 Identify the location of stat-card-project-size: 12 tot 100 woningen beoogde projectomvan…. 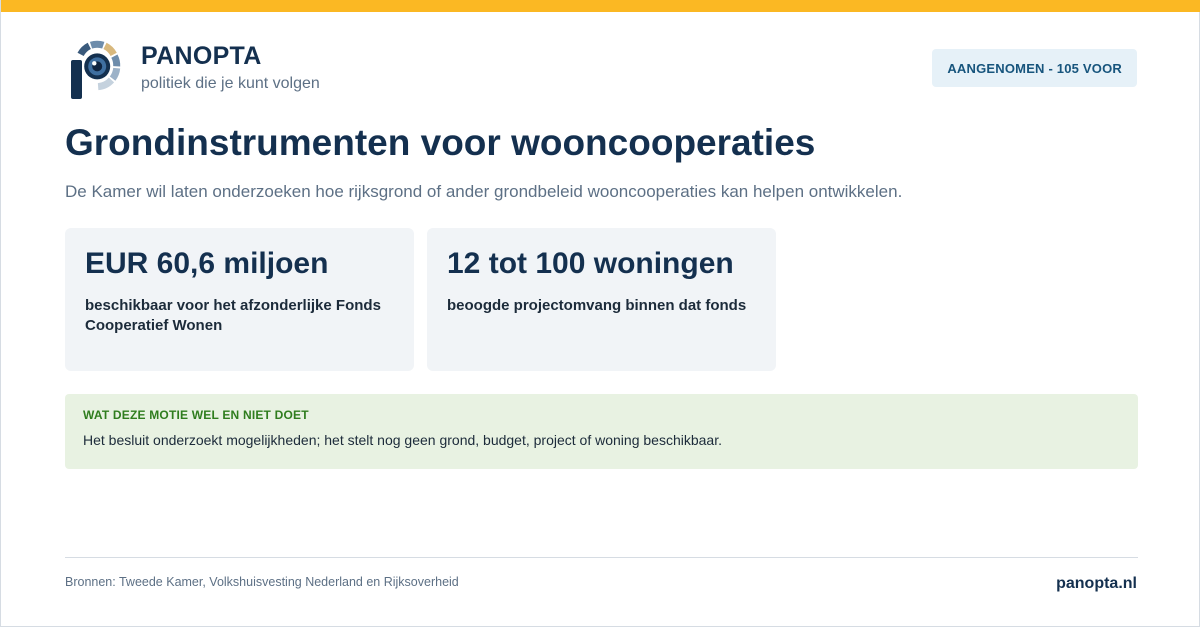
(601, 299).